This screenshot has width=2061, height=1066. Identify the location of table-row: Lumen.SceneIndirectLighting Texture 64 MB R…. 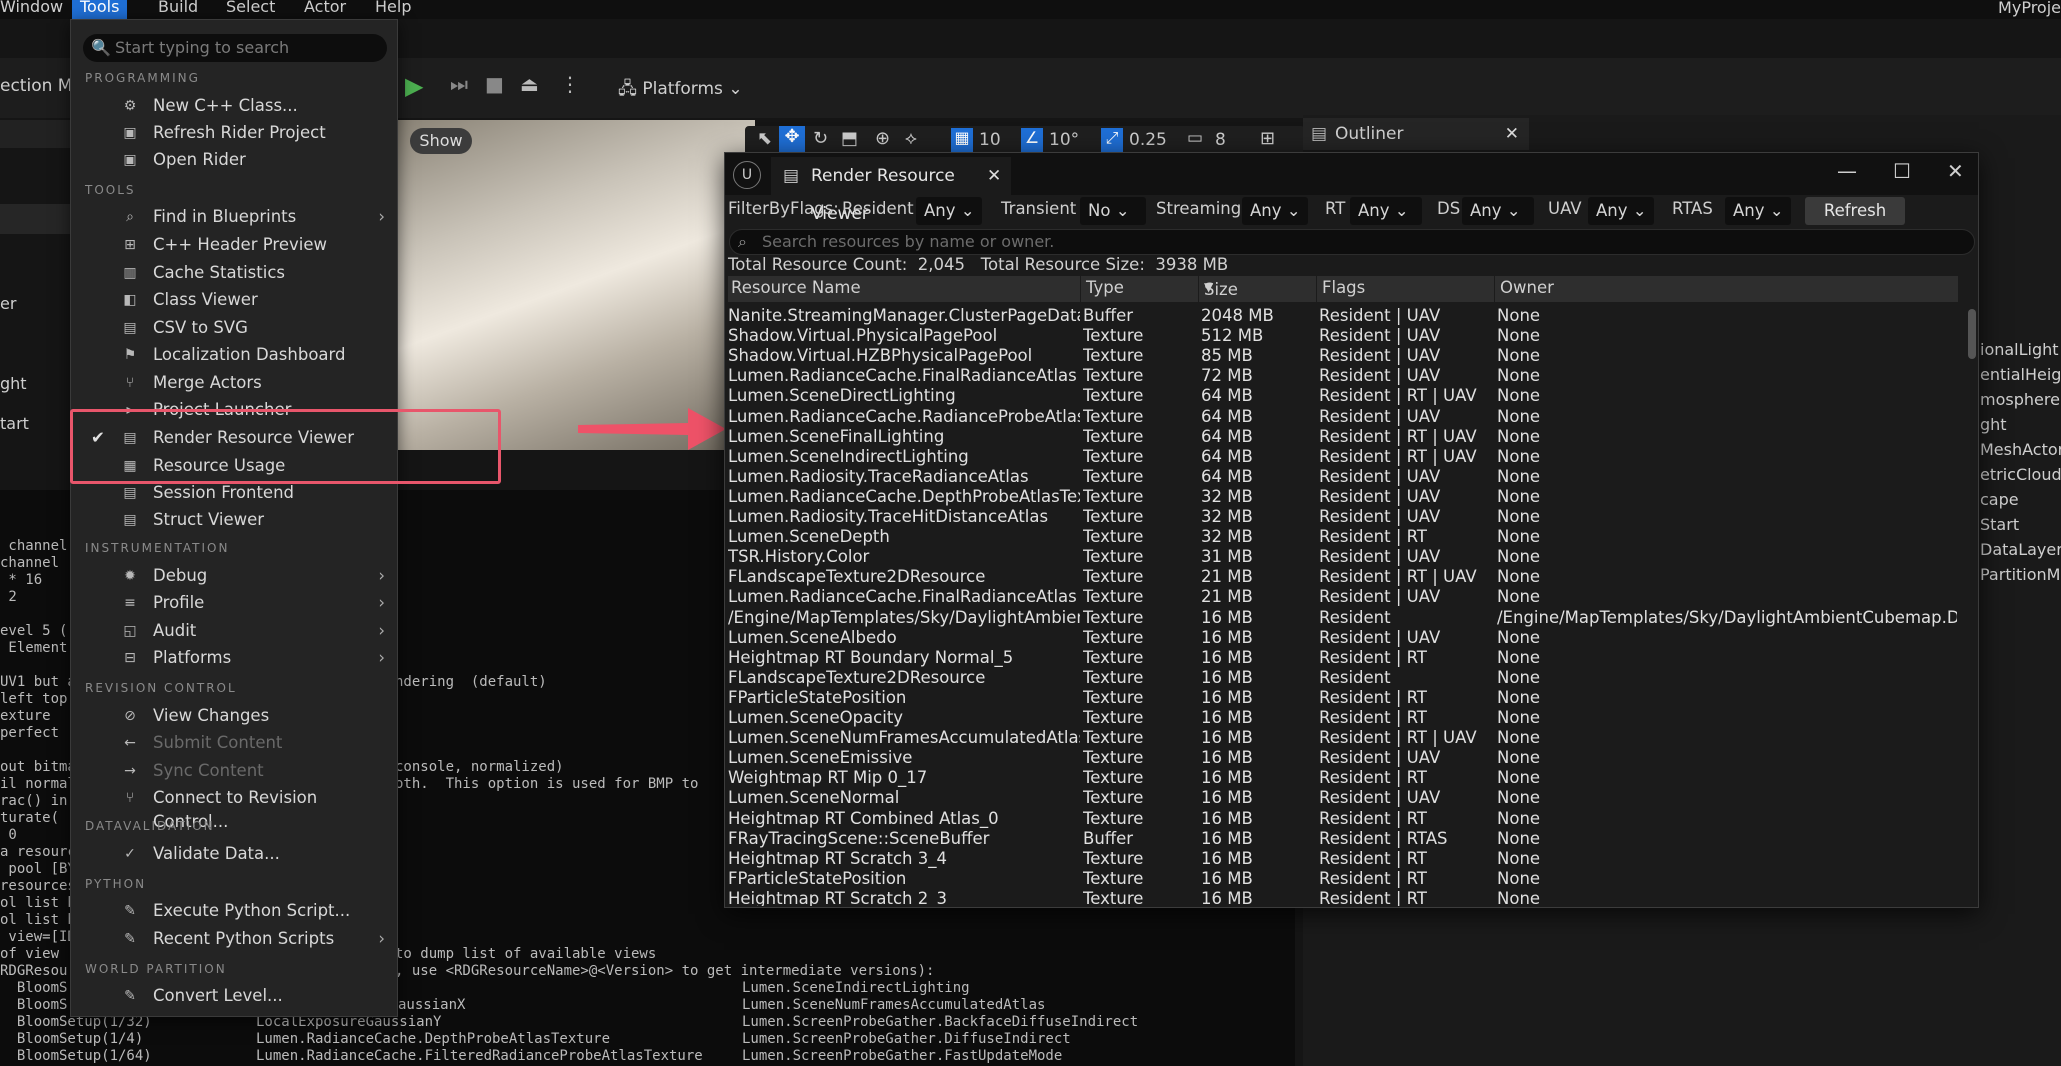
(1343, 457).